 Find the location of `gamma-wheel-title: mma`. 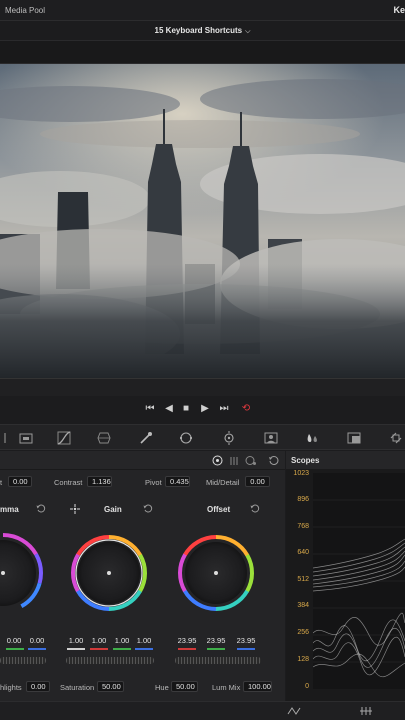

gamma-wheel-title: mma is located at coordinates (9, 509).